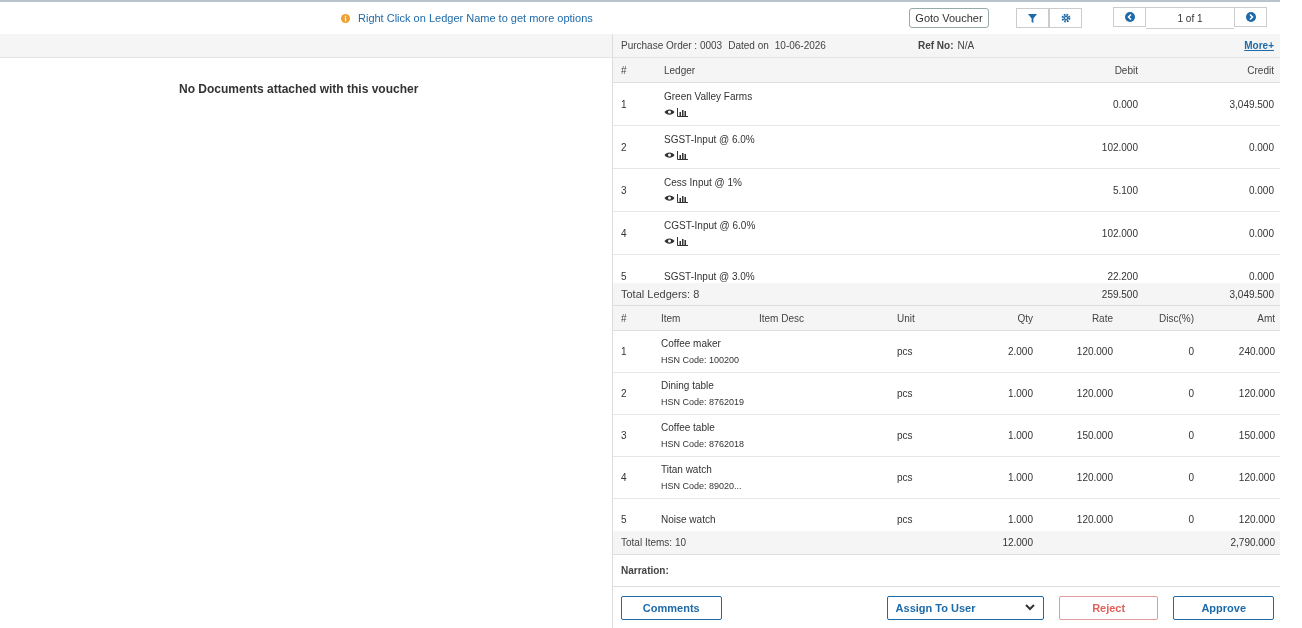 This screenshot has width=1302, height=628. What do you see at coordinates (1101, 318) in the screenshot?
I see `column-header: Rate` at bounding box center [1101, 318].